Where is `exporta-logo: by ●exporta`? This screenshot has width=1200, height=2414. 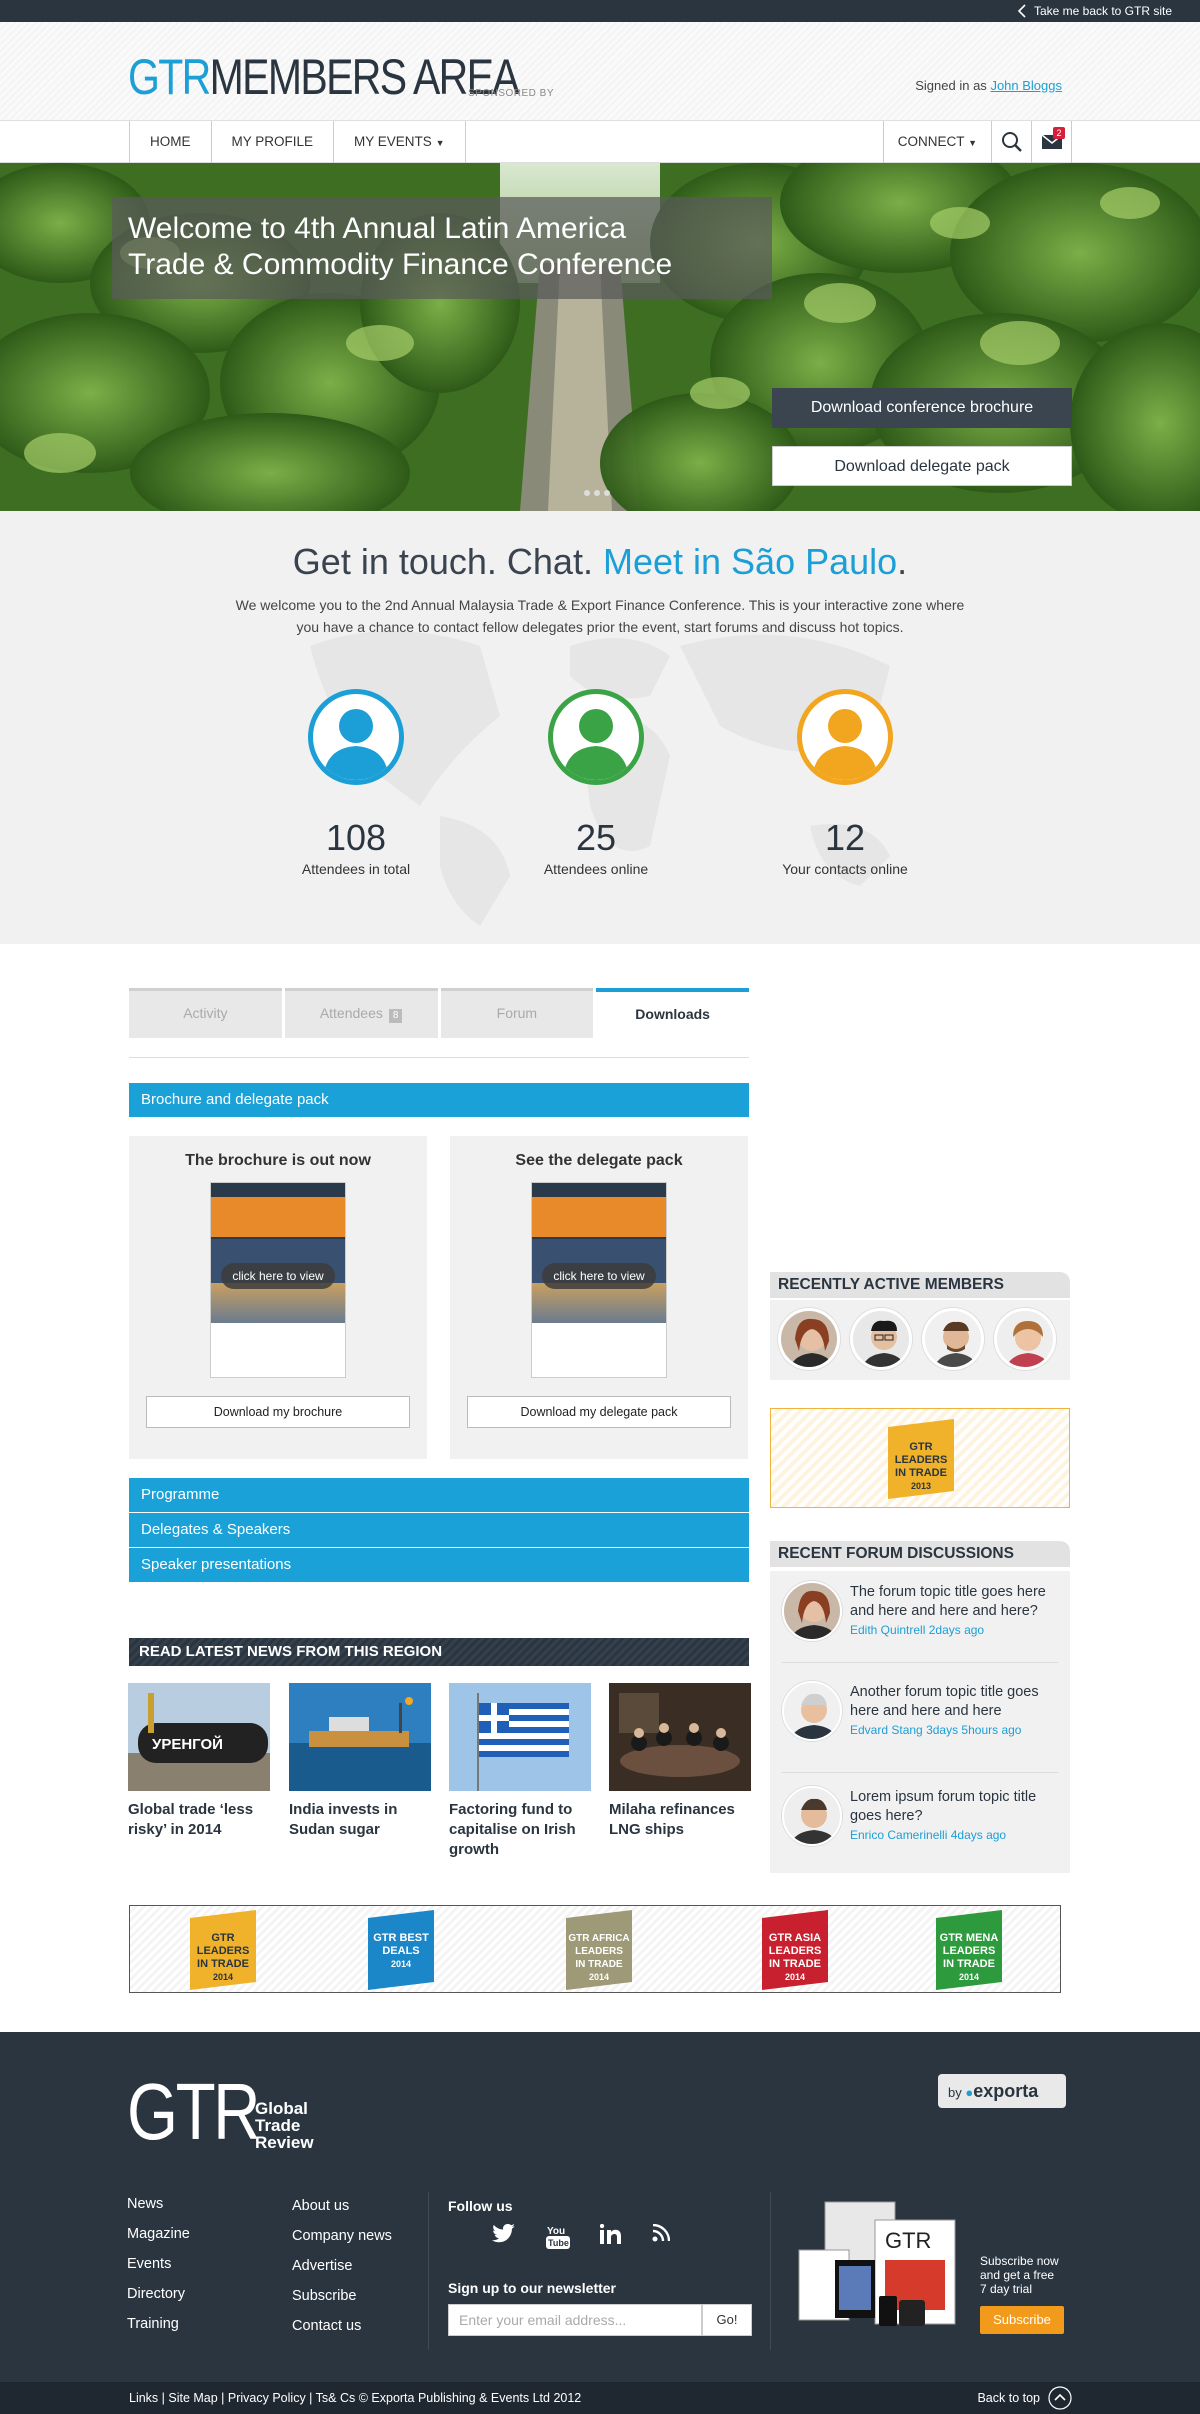
exporta-logo: by ●exporta is located at coordinates (1002, 2091).